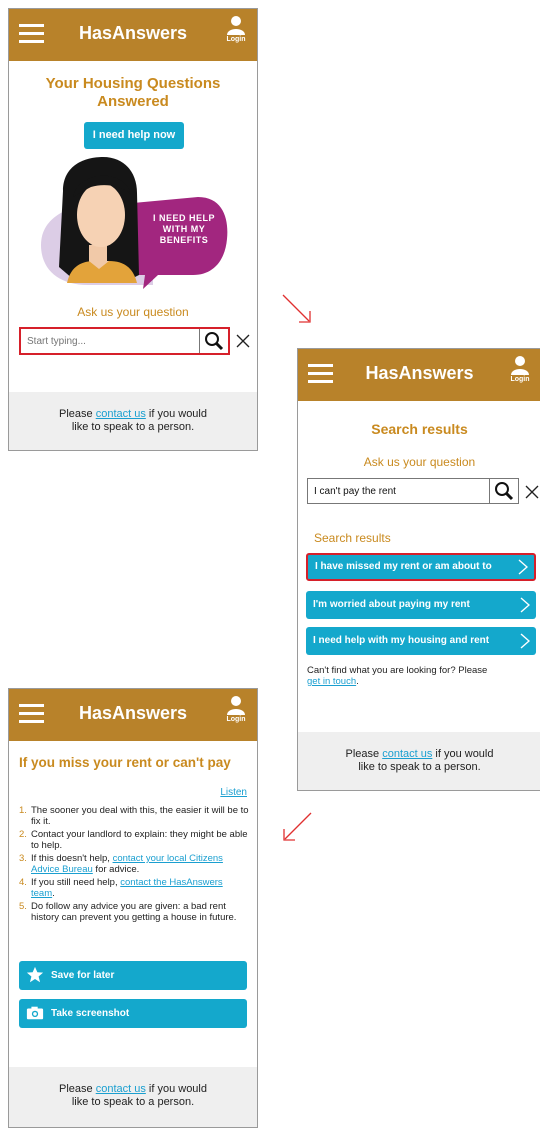  I want to click on listen-link: Listen, so click(233, 792).